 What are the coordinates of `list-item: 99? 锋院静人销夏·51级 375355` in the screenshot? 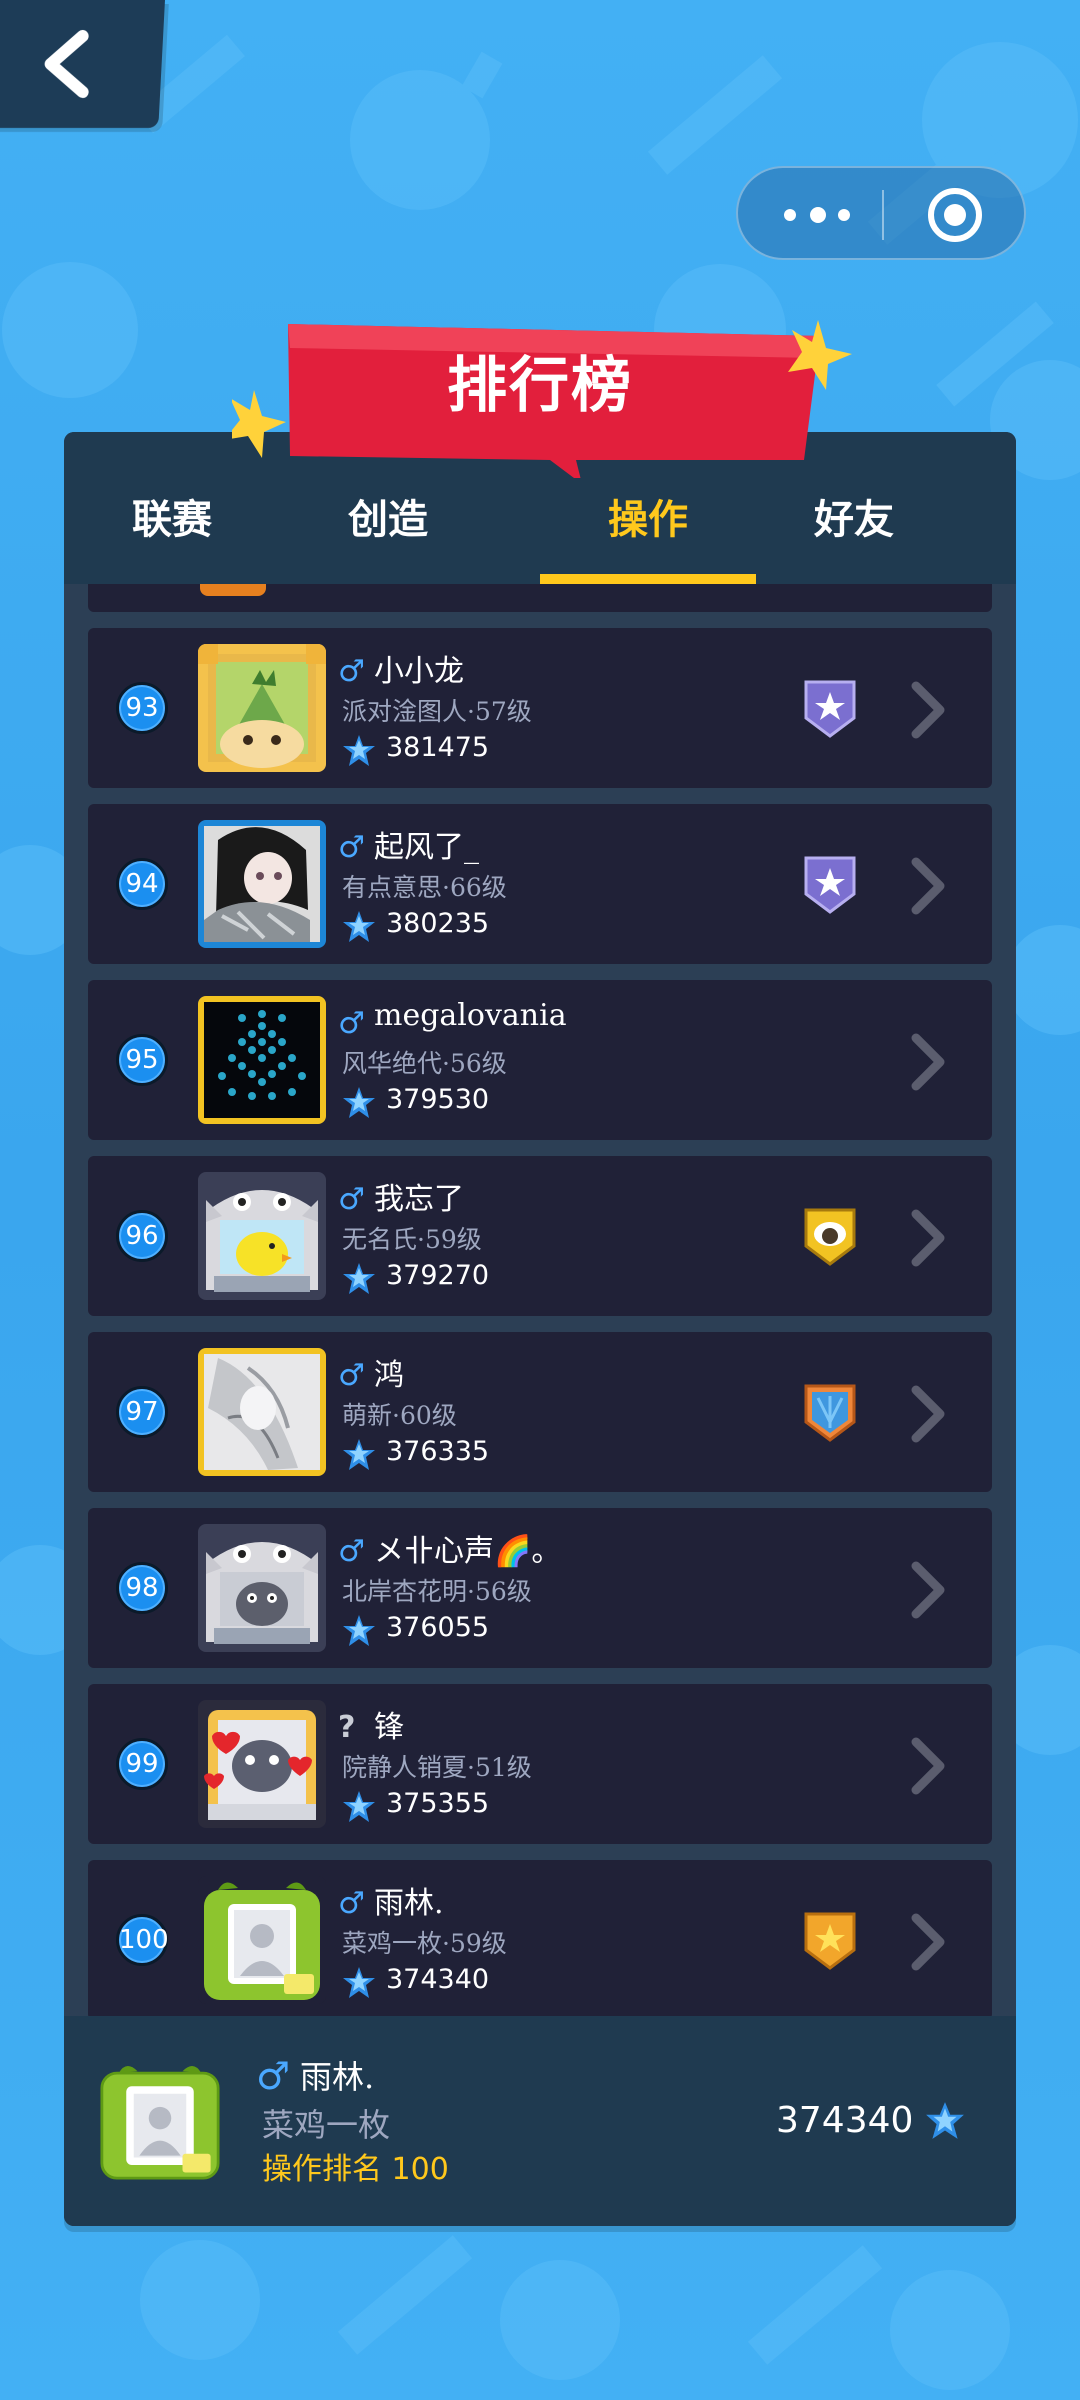 It's located at (540, 1764).